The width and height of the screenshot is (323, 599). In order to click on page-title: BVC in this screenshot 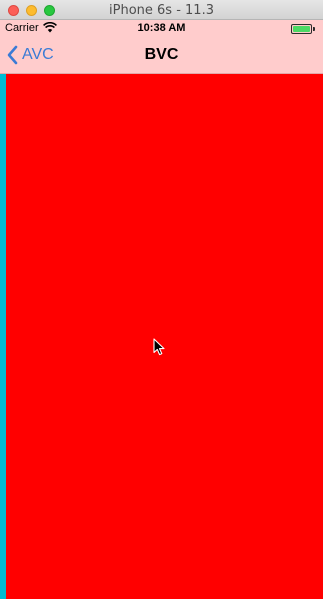, I will do `click(161, 54)`.